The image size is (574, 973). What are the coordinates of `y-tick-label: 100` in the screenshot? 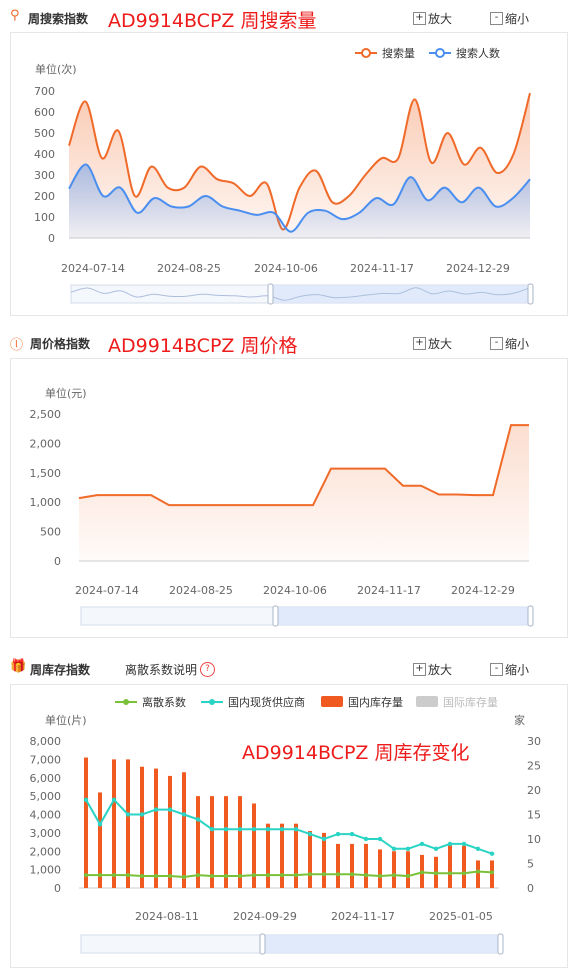 It's located at (44, 217).